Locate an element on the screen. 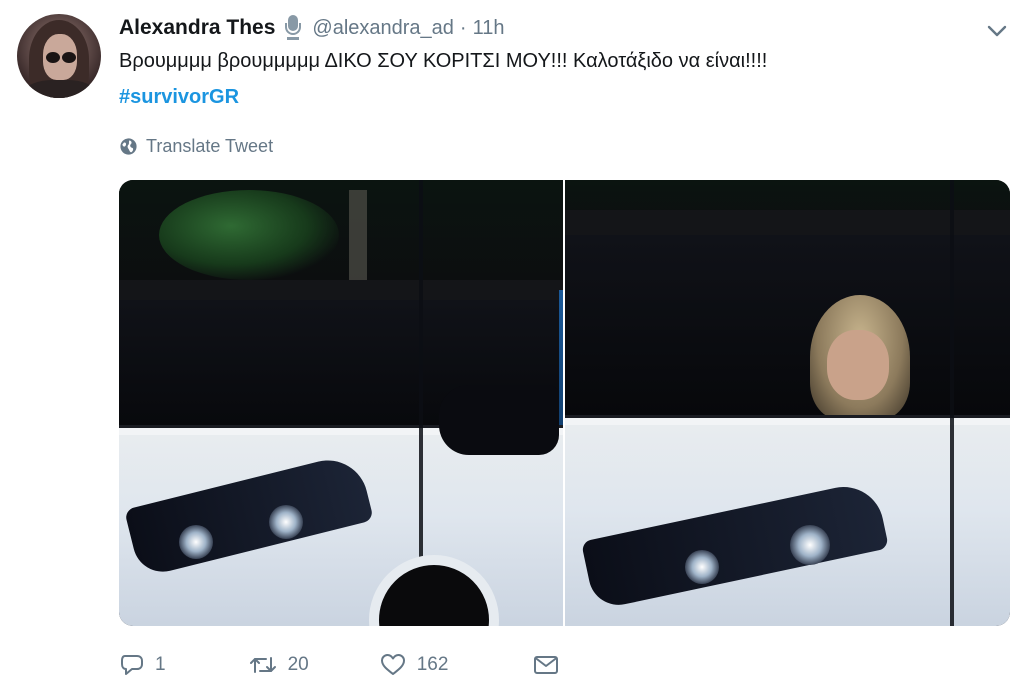 The height and width of the screenshot is (690, 1024). direct-message-button is located at coordinates (546, 665).